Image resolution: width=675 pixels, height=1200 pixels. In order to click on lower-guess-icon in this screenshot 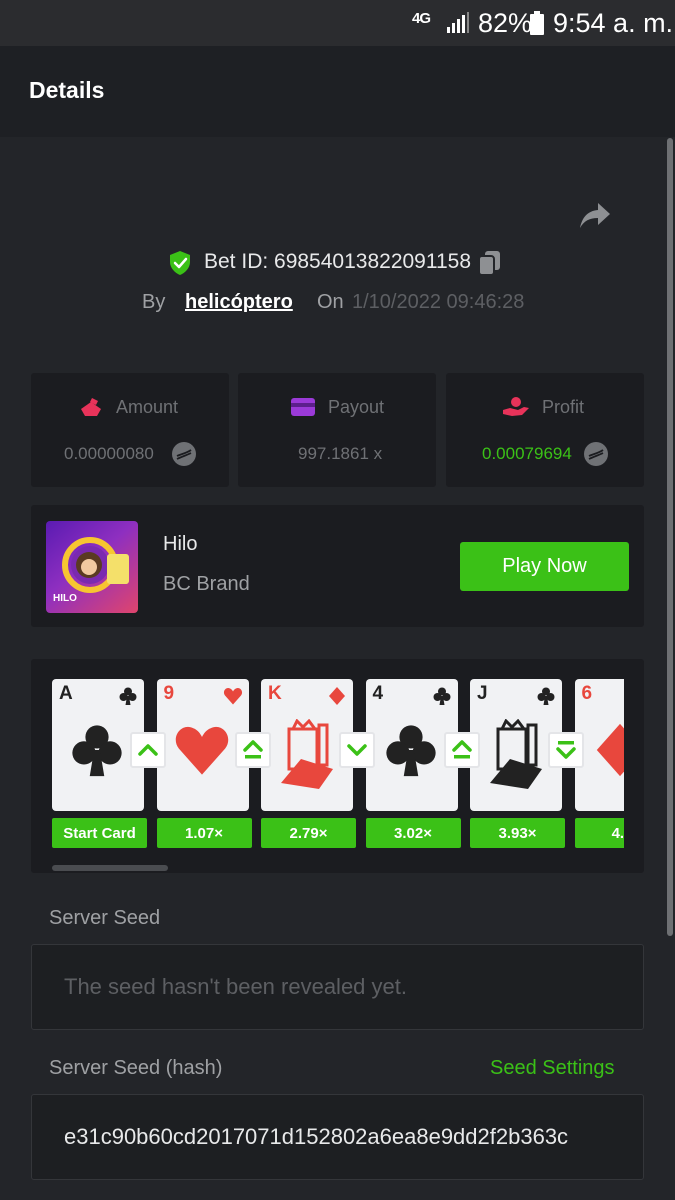, I will do `click(357, 750)`.